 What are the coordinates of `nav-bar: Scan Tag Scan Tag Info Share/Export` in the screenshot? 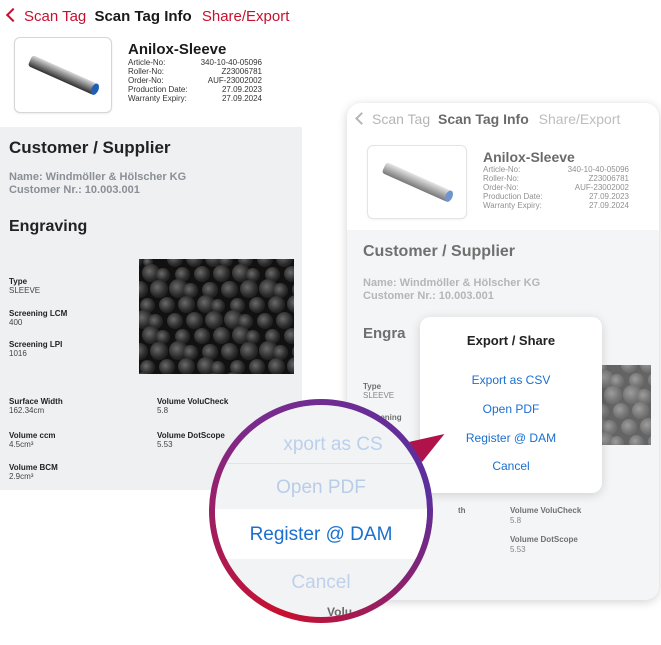 It's located at (147, 16).